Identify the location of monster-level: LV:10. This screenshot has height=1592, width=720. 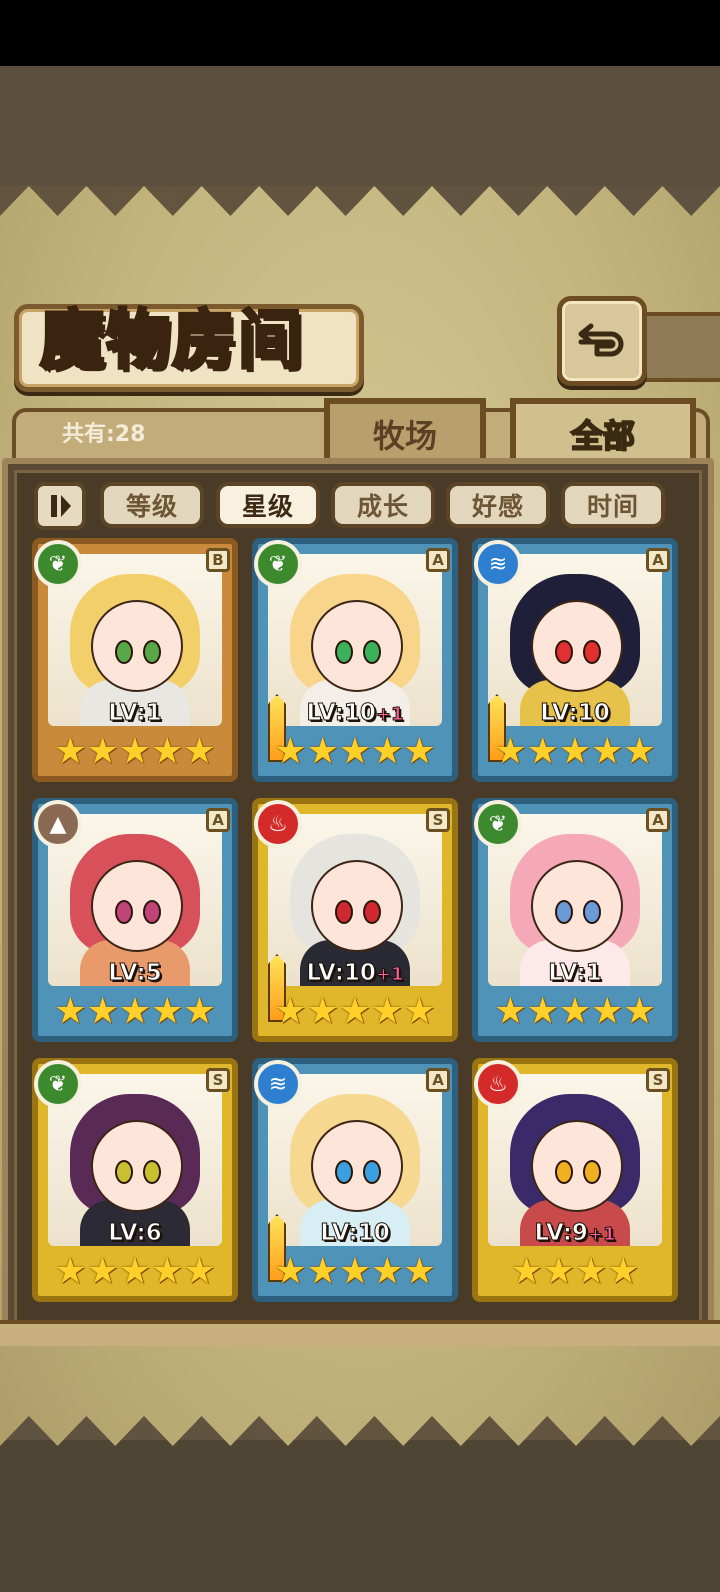
(575, 713).